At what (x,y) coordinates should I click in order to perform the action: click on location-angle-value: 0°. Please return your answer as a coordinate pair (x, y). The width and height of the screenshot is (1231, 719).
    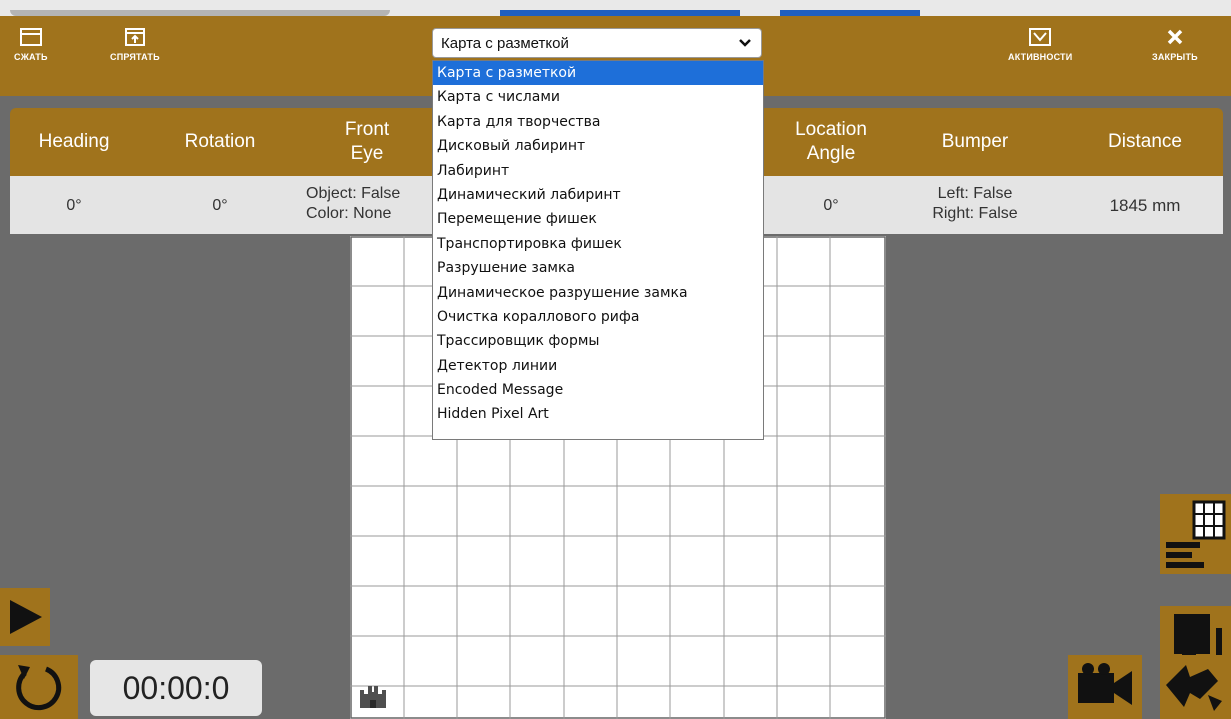
    Looking at the image, I should click on (831, 205).